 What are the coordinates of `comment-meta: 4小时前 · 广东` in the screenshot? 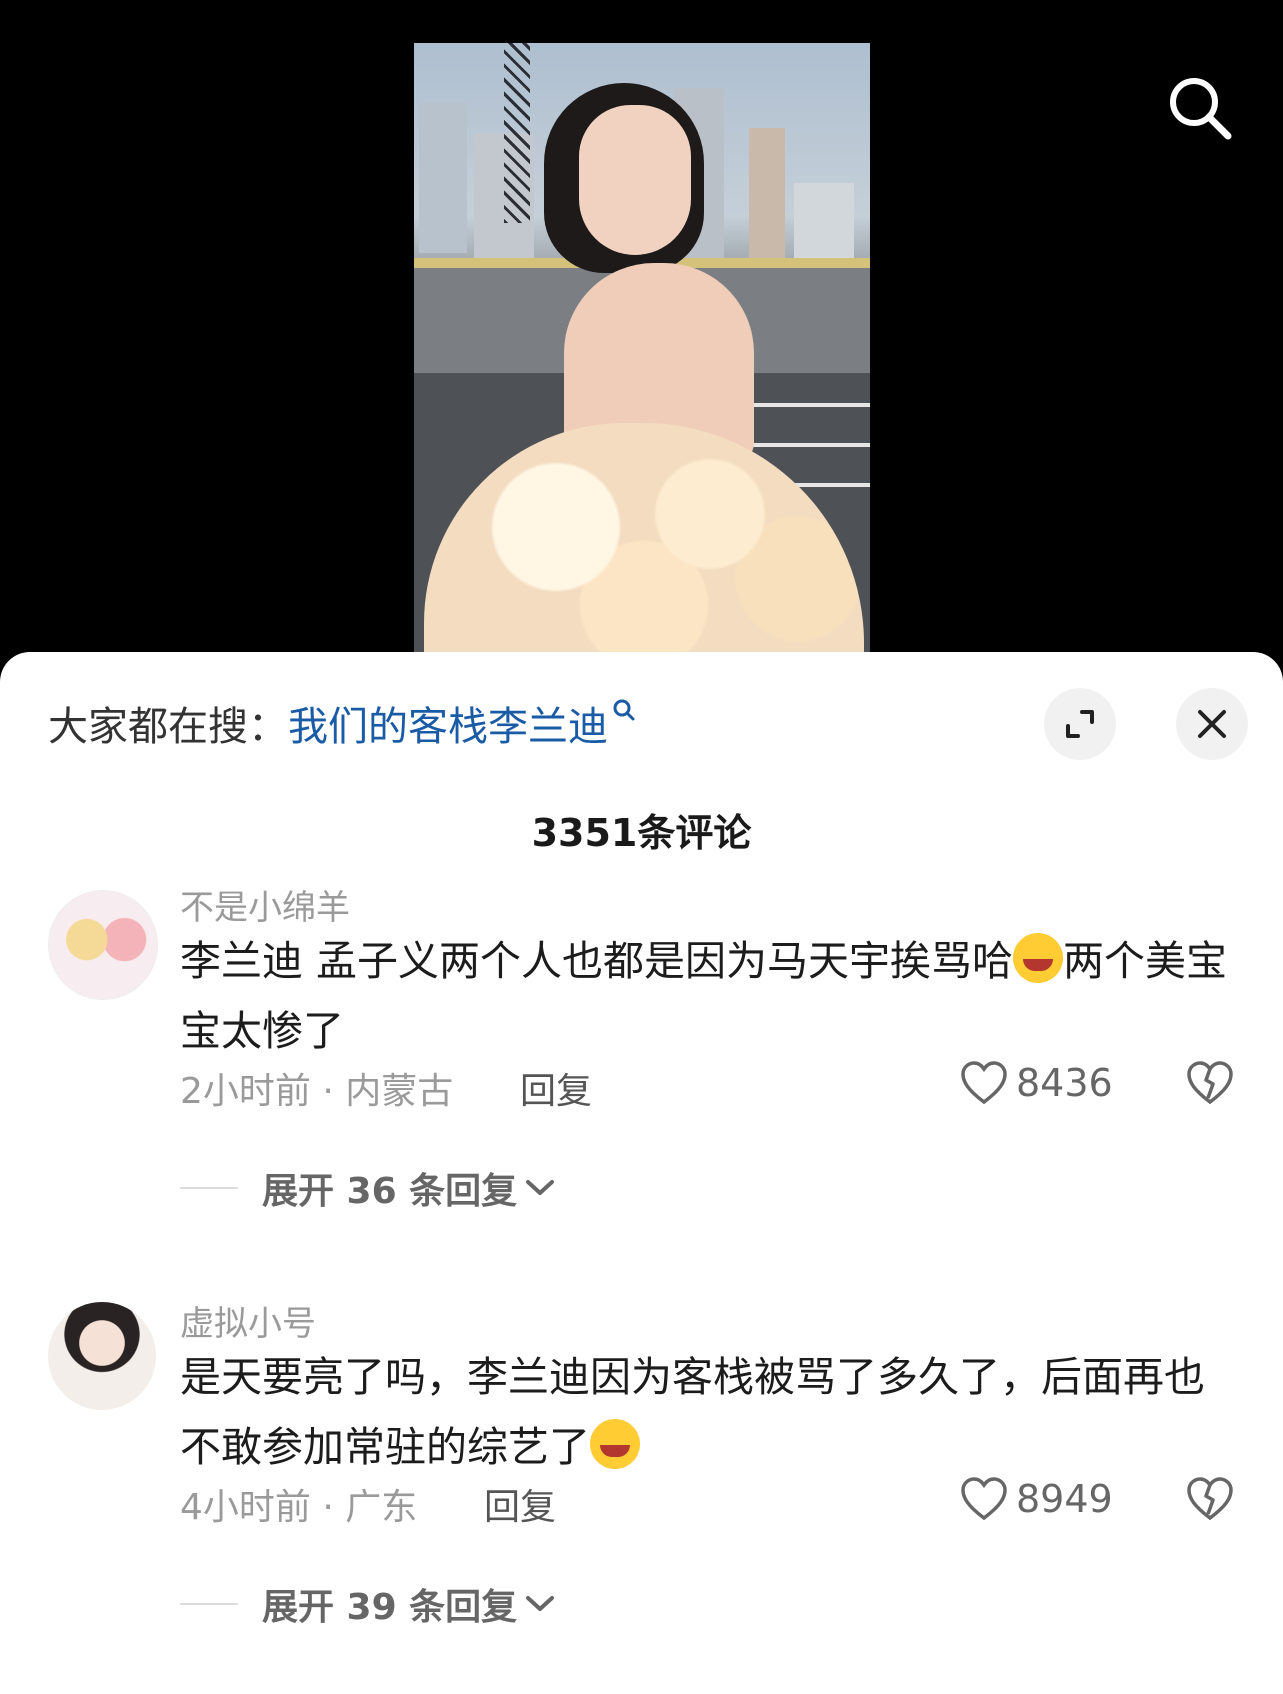 It's located at (299, 1507).